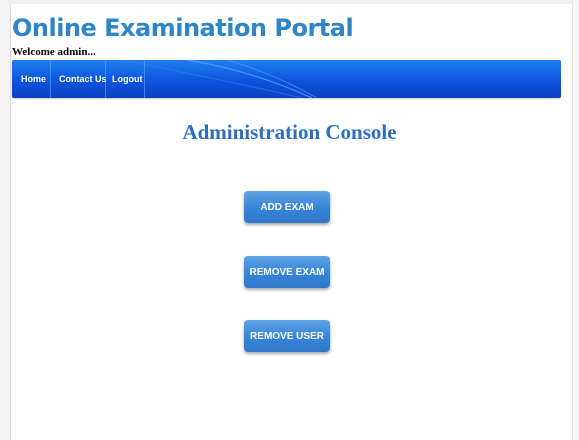  I want to click on window-right-edge, so click(575, 220).